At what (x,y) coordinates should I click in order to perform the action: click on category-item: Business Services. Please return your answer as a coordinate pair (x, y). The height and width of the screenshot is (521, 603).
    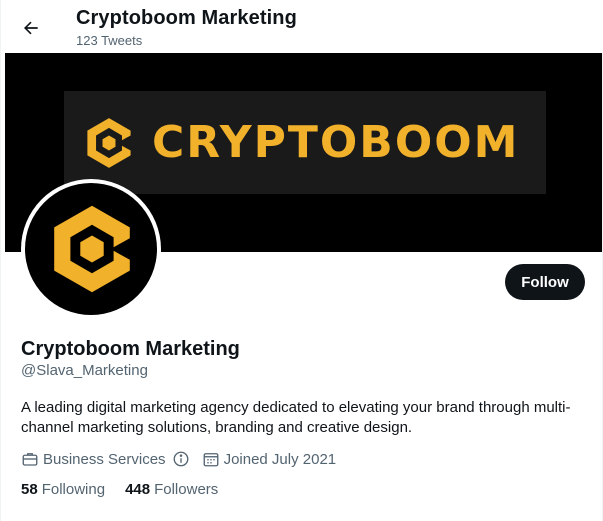
    Looking at the image, I should click on (105, 459).